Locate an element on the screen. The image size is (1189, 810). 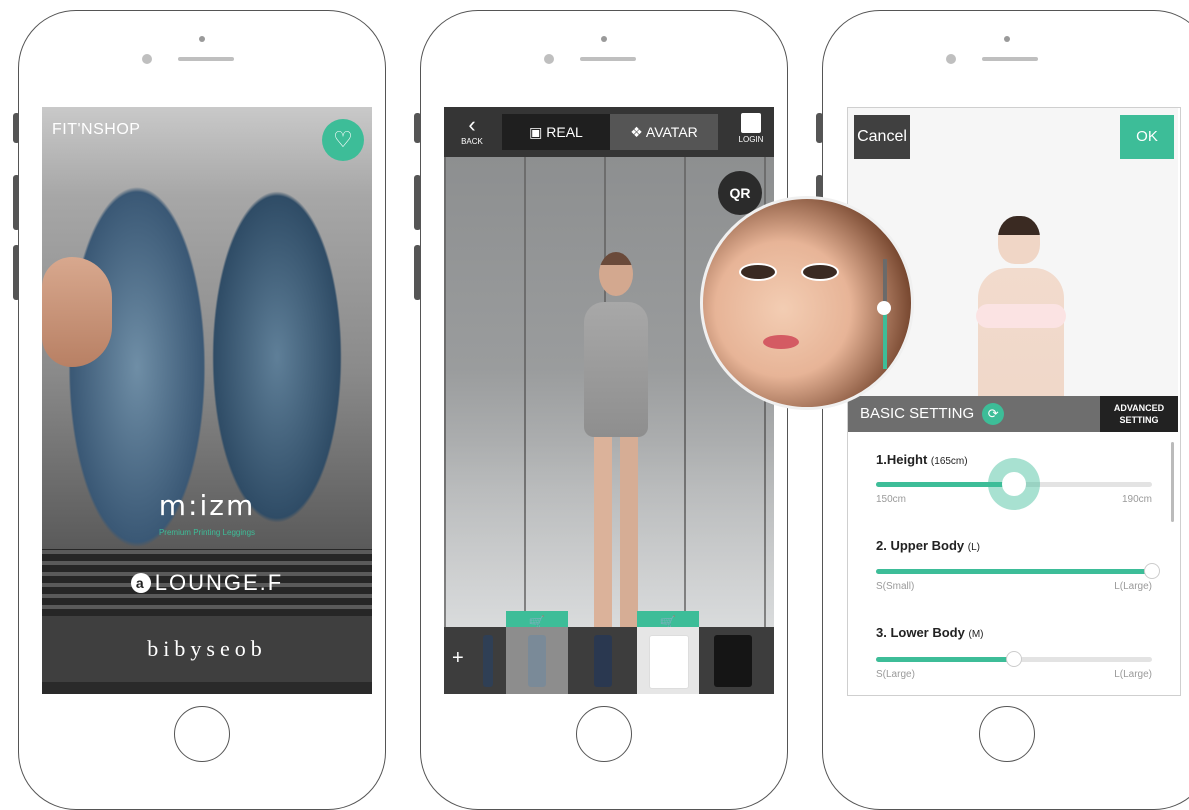
tab-real: ▣ REAL is located at coordinates (556, 132).